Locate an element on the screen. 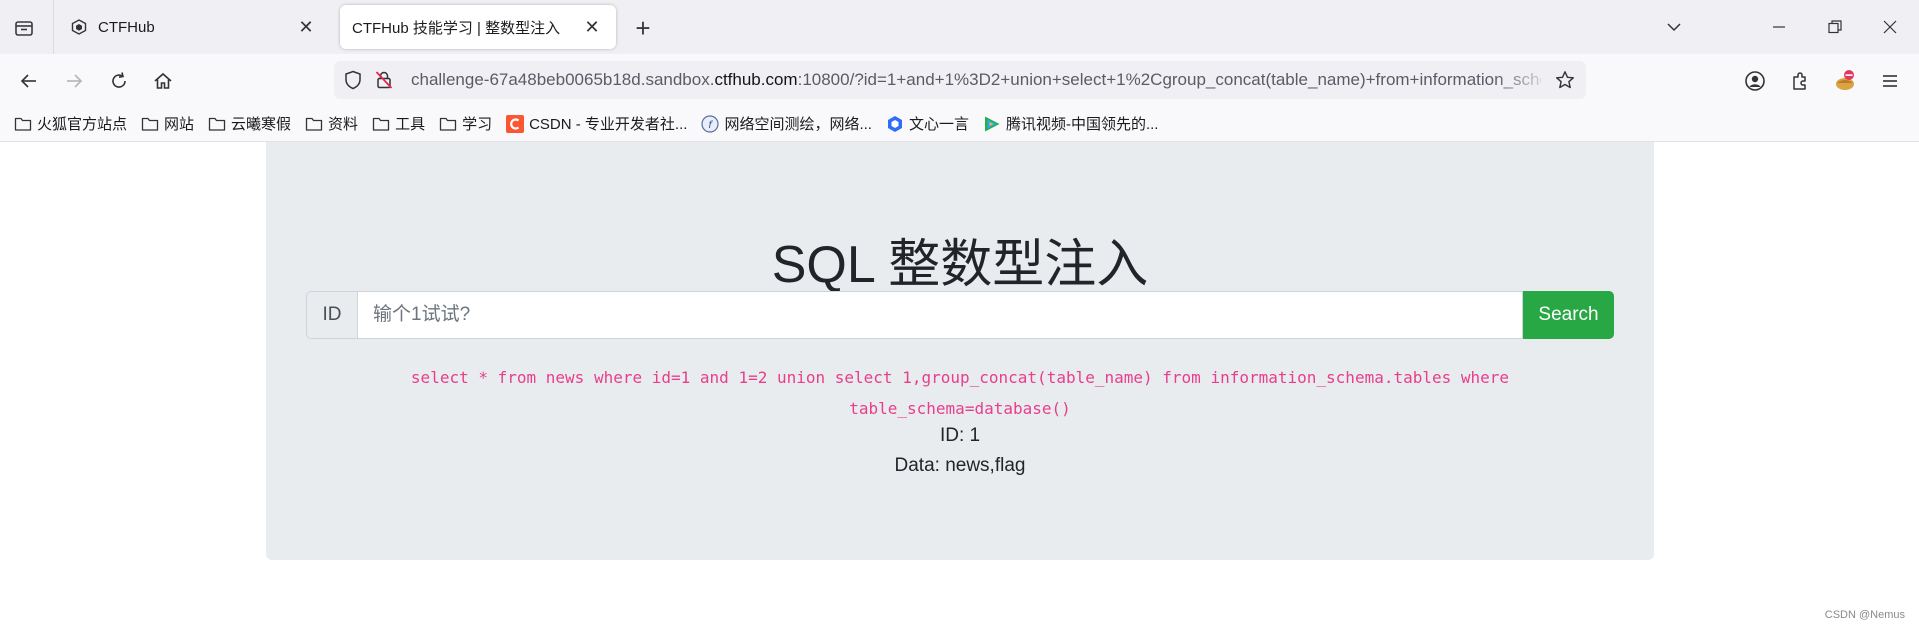 This screenshot has width=1919, height=629. bookmark-label: 网站 is located at coordinates (179, 124).